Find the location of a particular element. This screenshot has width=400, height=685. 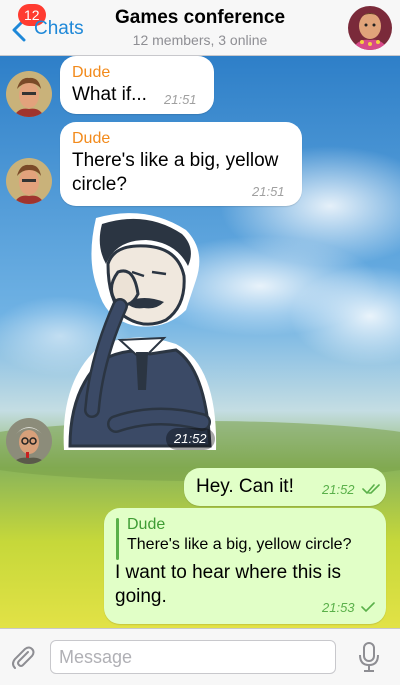

message-text-line: There's like a big, yellow is located at coordinates (175, 160).